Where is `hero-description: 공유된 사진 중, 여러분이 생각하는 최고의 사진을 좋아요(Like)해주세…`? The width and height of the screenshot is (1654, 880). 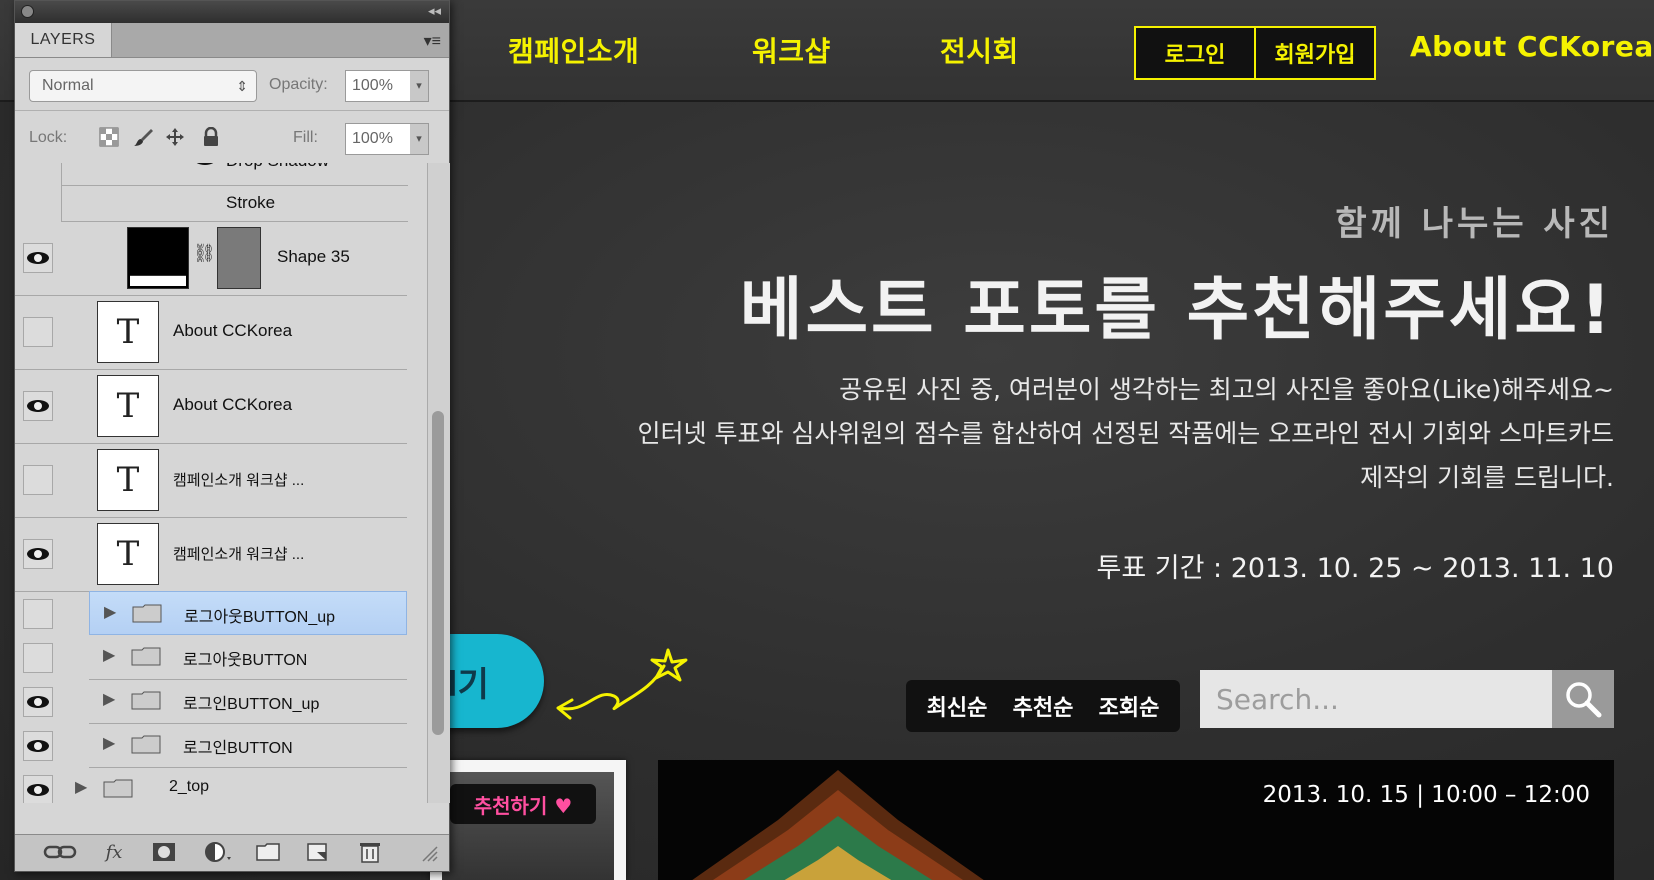
hero-description: 공유된 사진 중, 여러분이 생각하는 최고의 사진을 좋아요(Like)해주세… is located at coordinates (1126, 434).